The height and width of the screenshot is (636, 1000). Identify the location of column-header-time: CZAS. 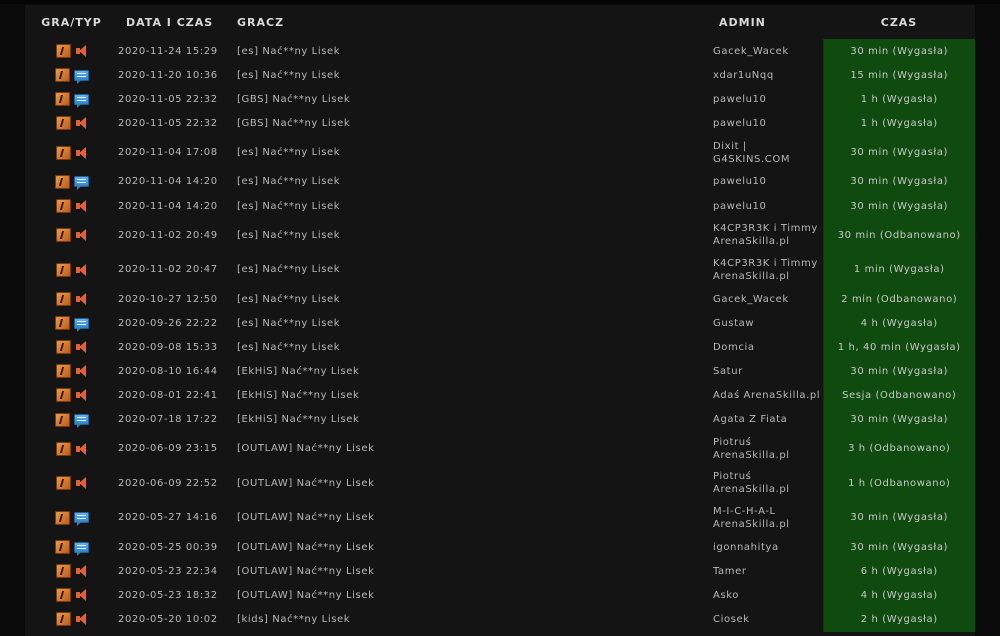
(899, 22).